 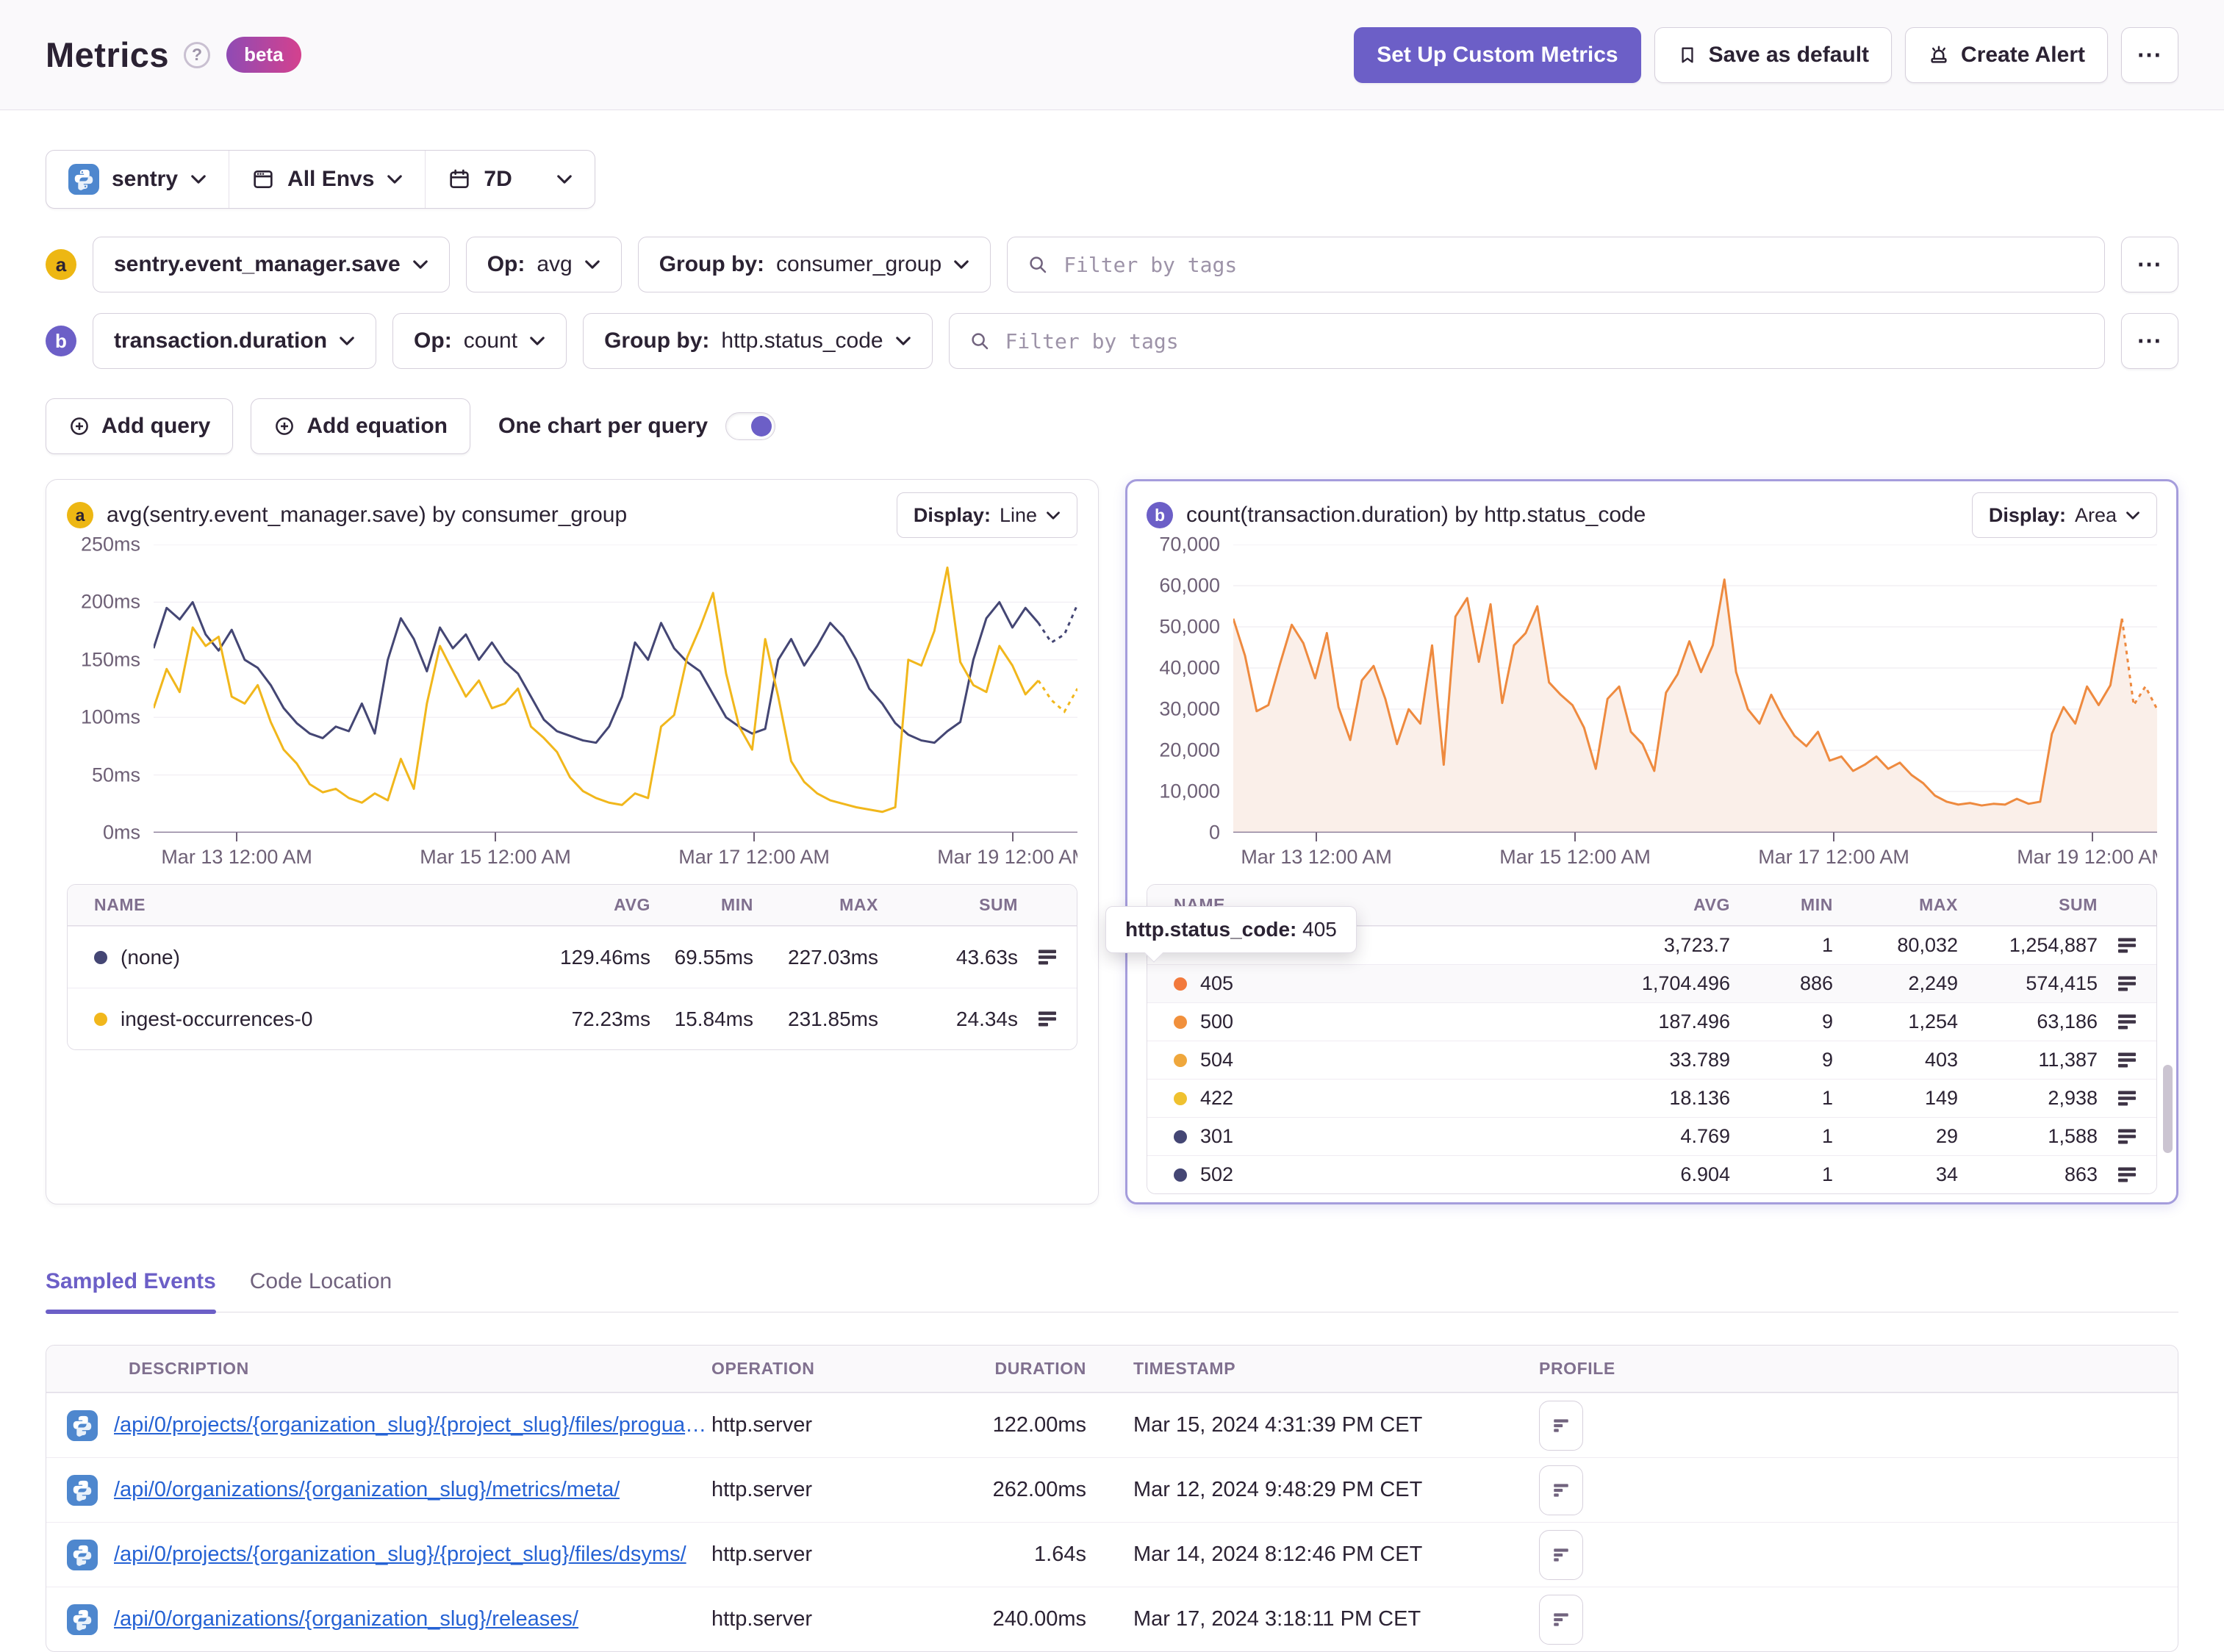 I want to click on page-title: Metrics, so click(x=108, y=55).